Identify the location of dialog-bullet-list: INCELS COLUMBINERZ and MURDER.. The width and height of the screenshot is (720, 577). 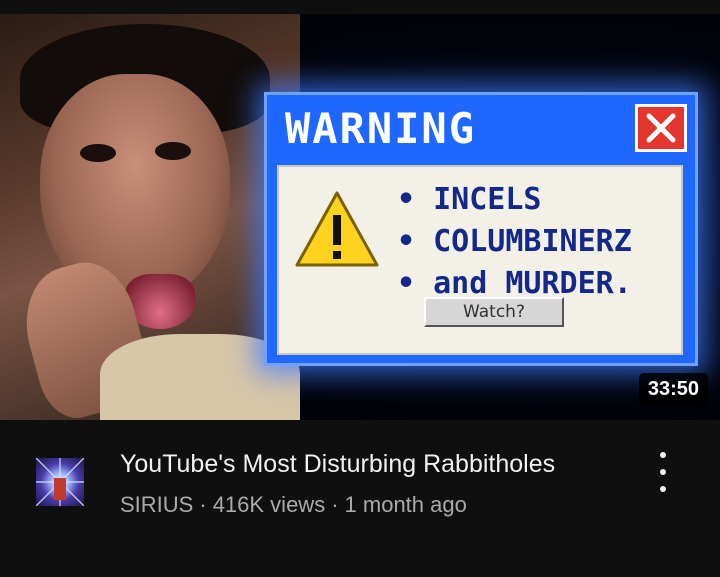
(514, 242).